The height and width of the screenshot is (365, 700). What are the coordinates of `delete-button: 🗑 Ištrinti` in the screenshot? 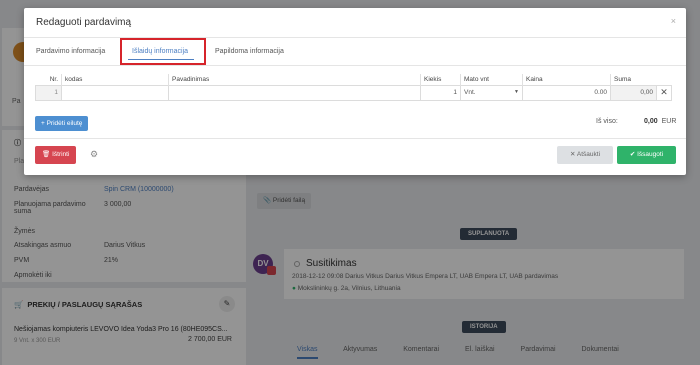 It's located at (56, 155).